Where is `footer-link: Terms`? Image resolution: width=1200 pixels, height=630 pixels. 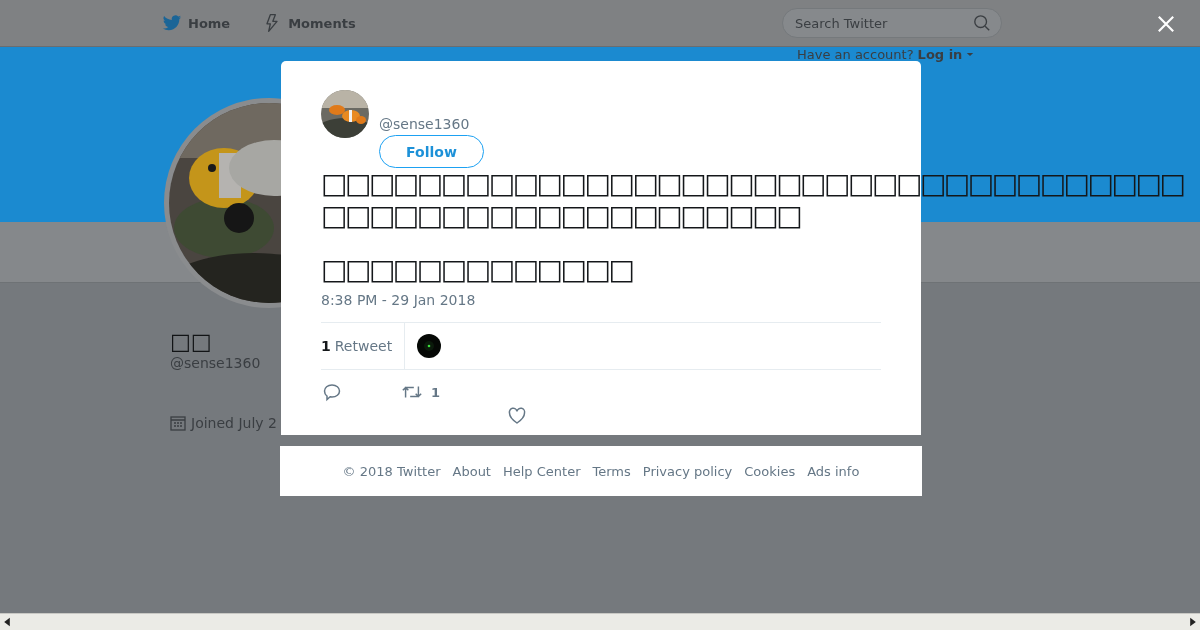
footer-link: Terms is located at coordinates (611, 471).